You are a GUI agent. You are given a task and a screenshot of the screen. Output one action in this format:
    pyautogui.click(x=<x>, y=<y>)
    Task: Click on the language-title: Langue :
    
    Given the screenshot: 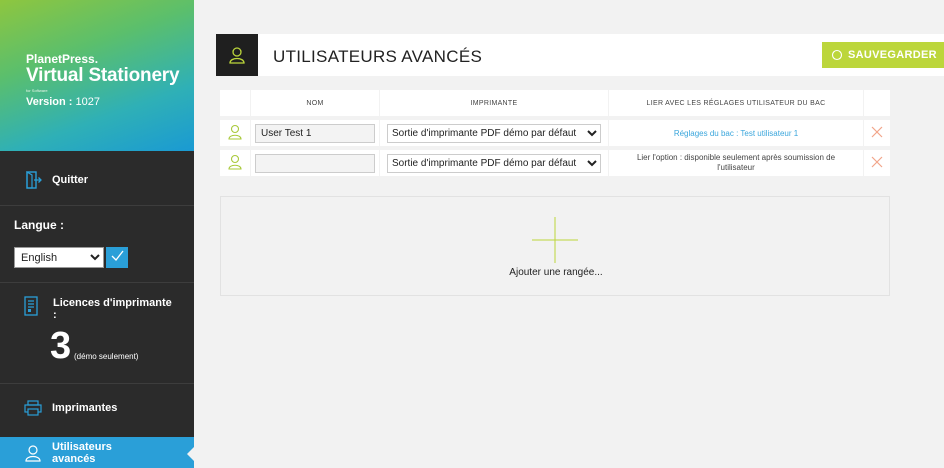 What is the action you would take?
    pyautogui.click(x=39, y=225)
    